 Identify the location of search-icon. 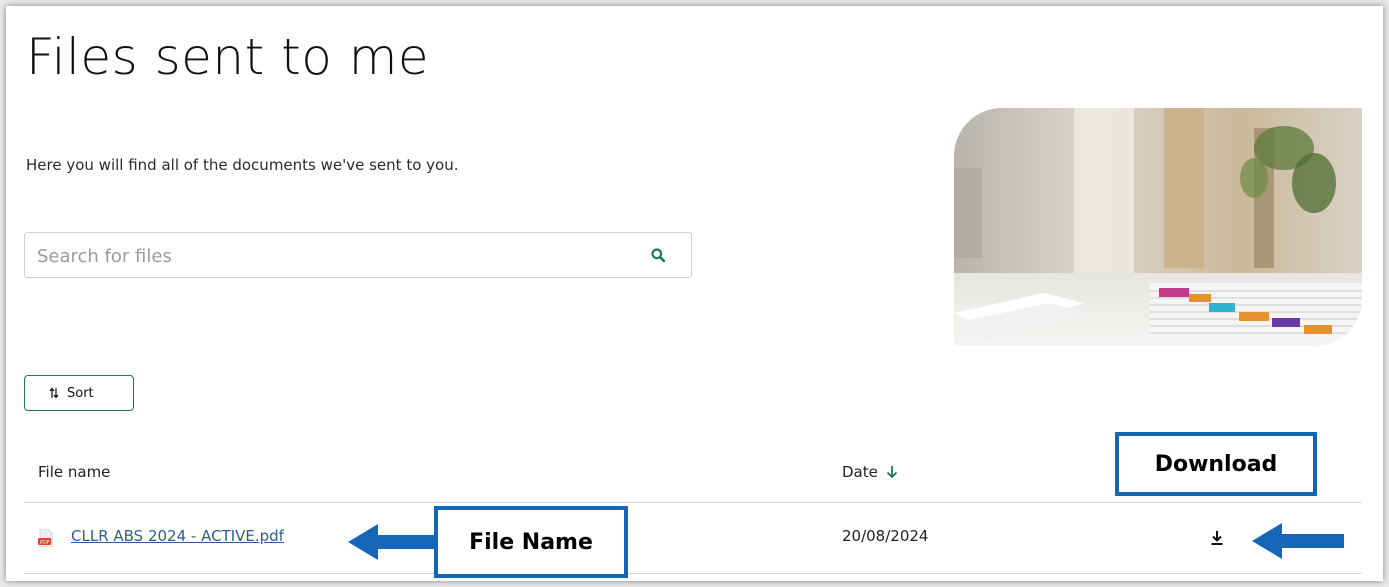
(658, 255).